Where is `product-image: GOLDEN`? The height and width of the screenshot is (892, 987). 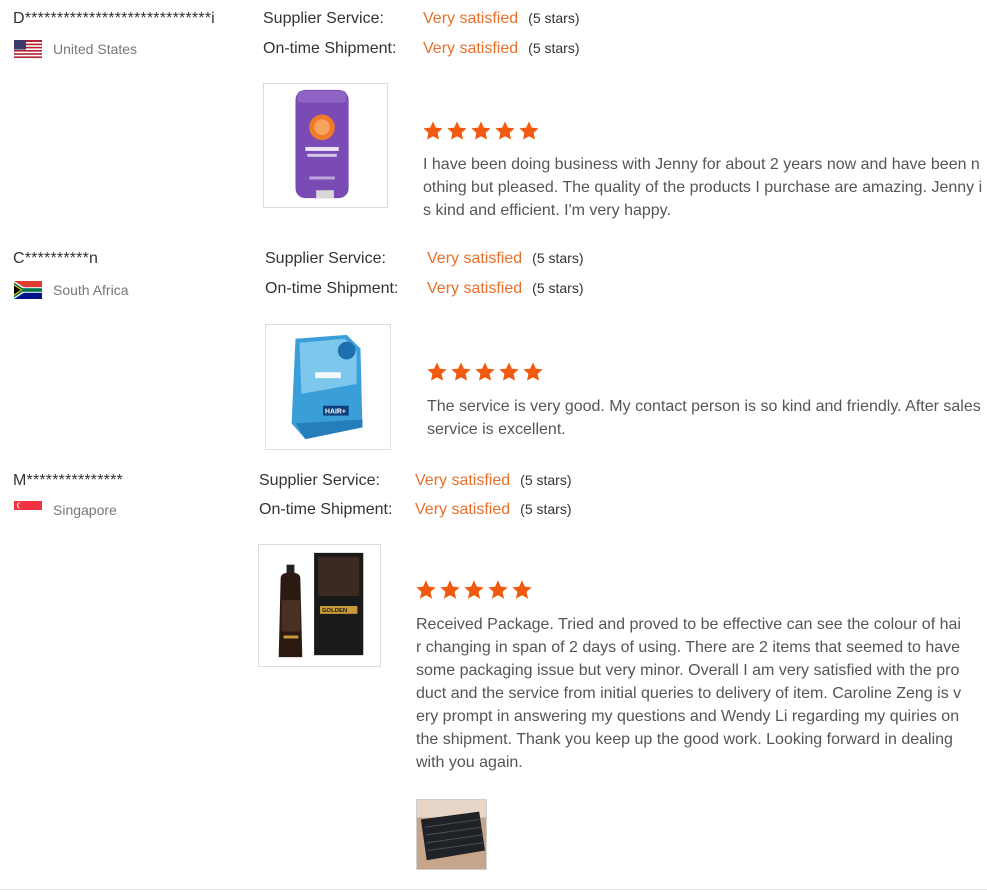 product-image: GOLDEN is located at coordinates (321, 605).